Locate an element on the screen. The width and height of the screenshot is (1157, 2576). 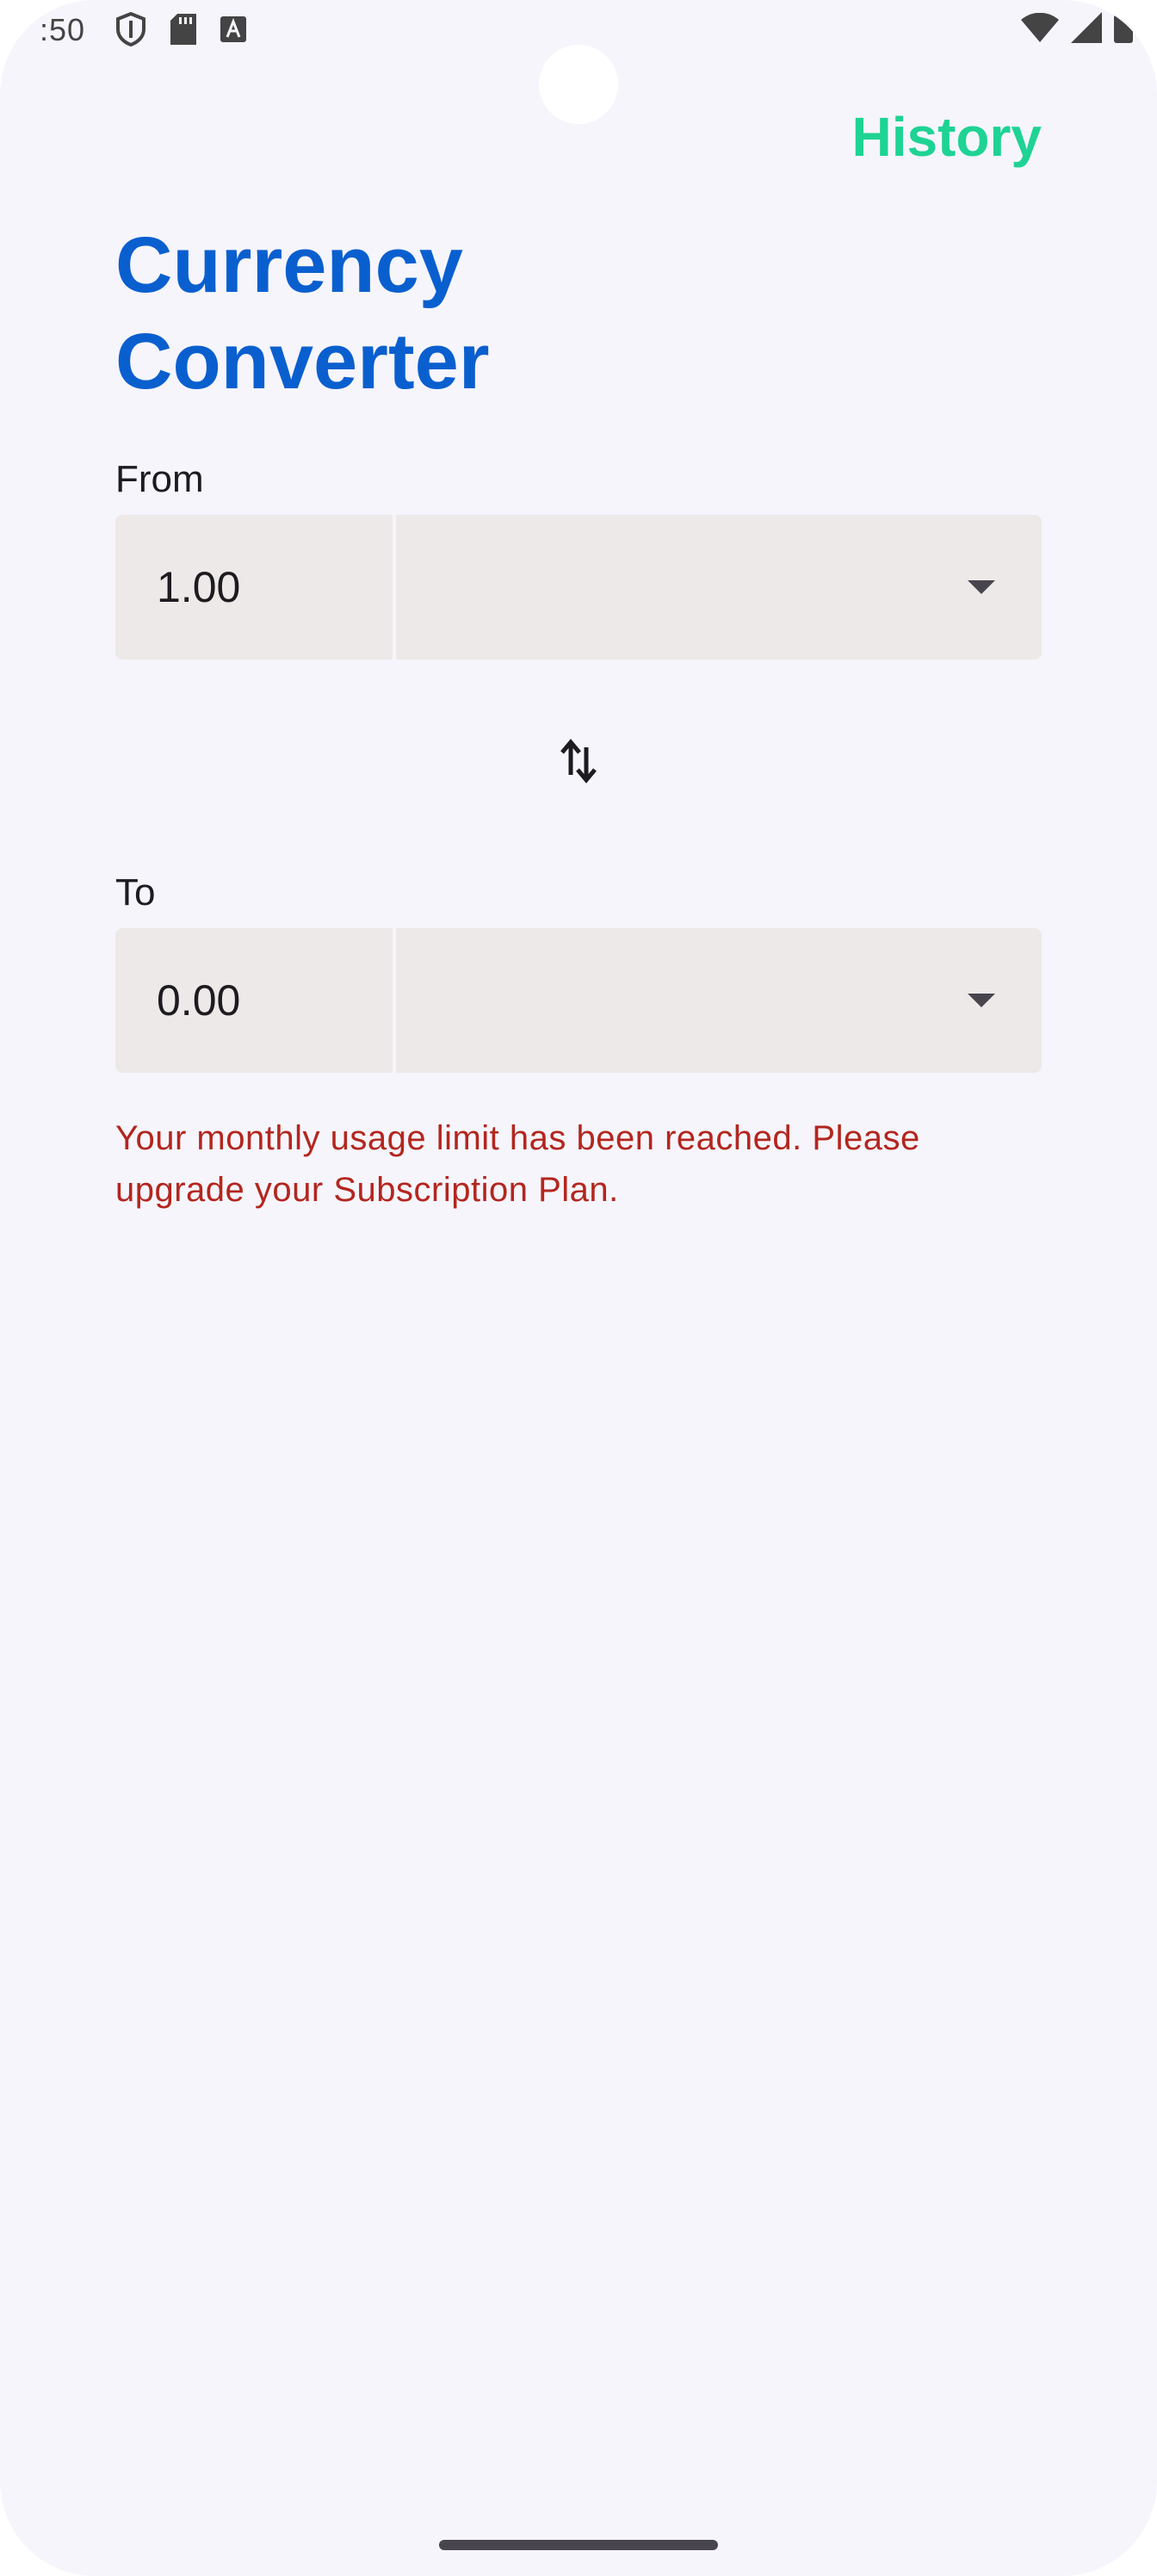
status-time: :50 is located at coordinates (63, 29).